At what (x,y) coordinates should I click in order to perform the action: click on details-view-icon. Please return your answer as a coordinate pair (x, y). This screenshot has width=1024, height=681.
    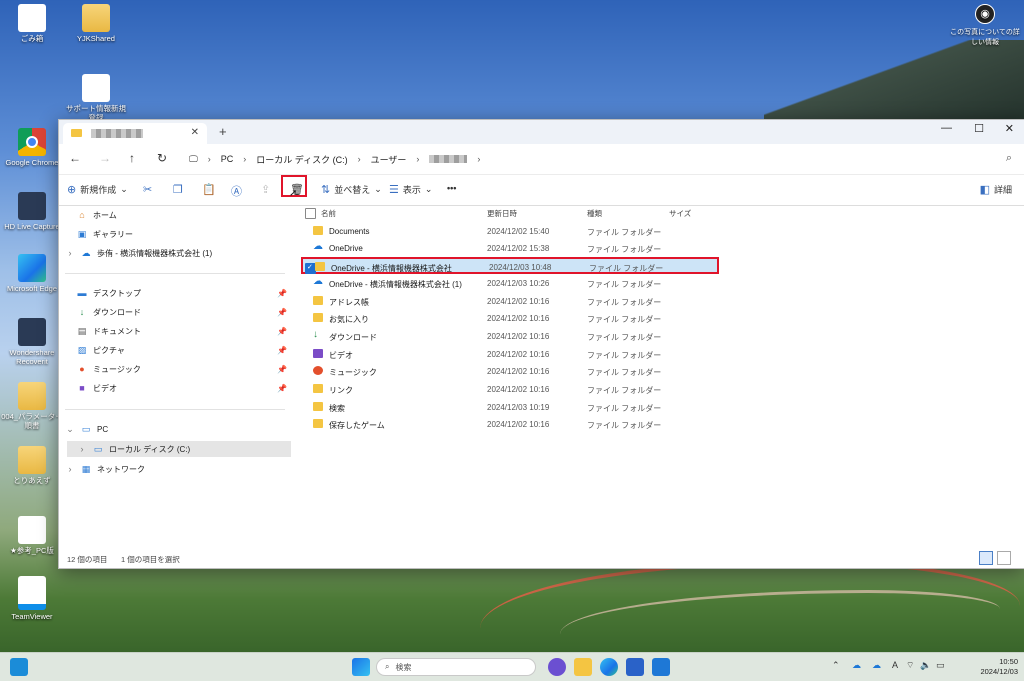
    Looking at the image, I should click on (986, 558).